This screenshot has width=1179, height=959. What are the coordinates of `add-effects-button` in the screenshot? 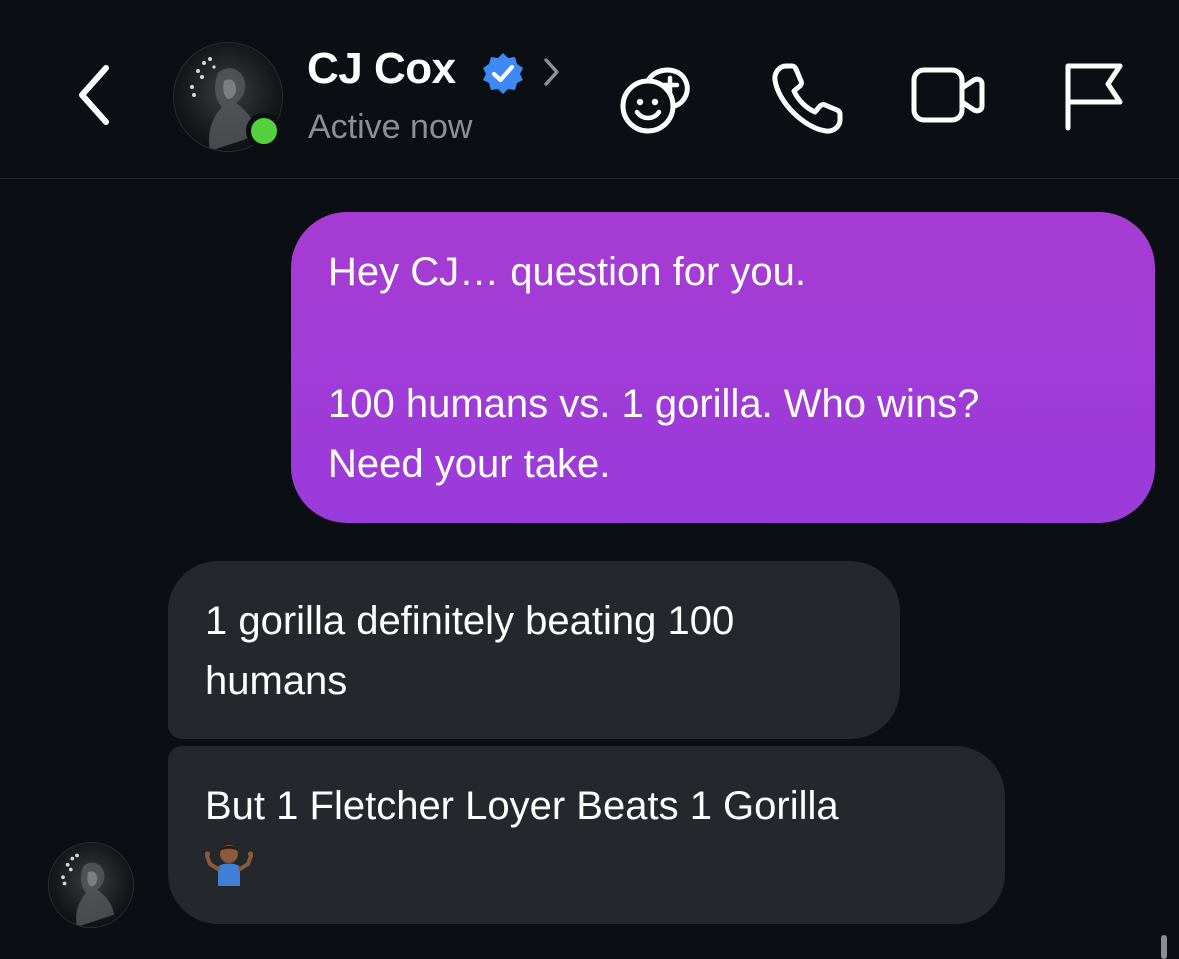 It's located at (658, 98).